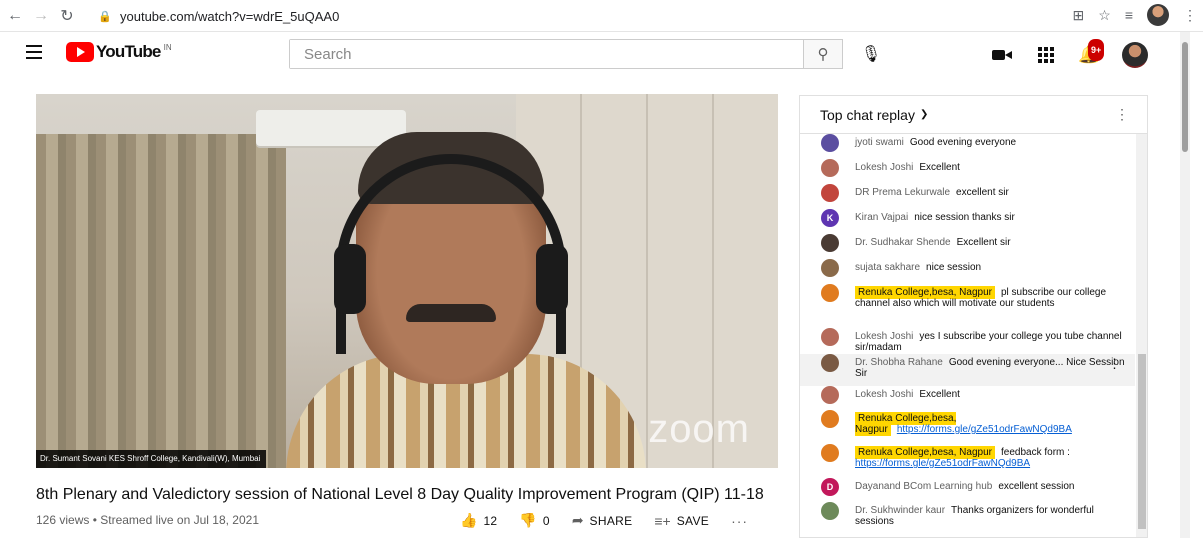 The image size is (1203, 538). Describe the element at coordinates (1190, 15) in the screenshot. I see `chrome-menu-icon: ⋮` at that location.